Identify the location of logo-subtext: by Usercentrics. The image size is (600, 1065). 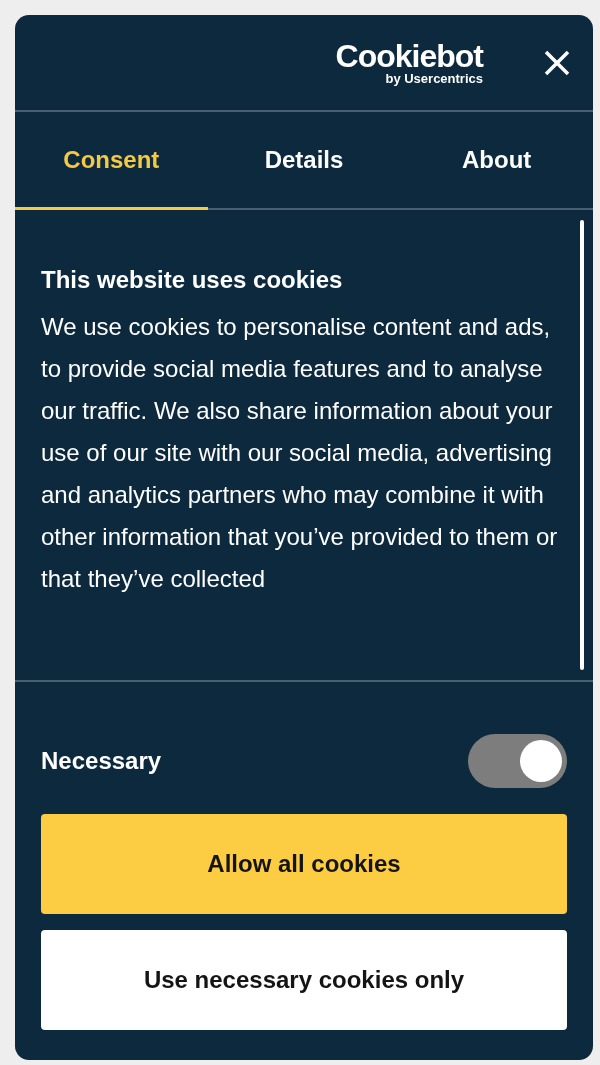
(434, 78).